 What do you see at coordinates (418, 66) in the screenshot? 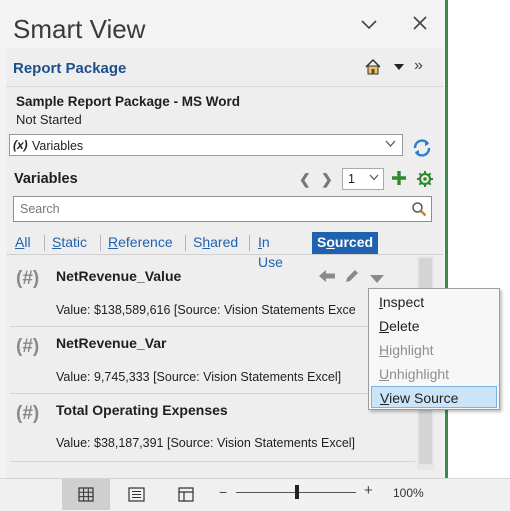
I see `double-chevron-right-icon: »` at bounding box center [418, 66].